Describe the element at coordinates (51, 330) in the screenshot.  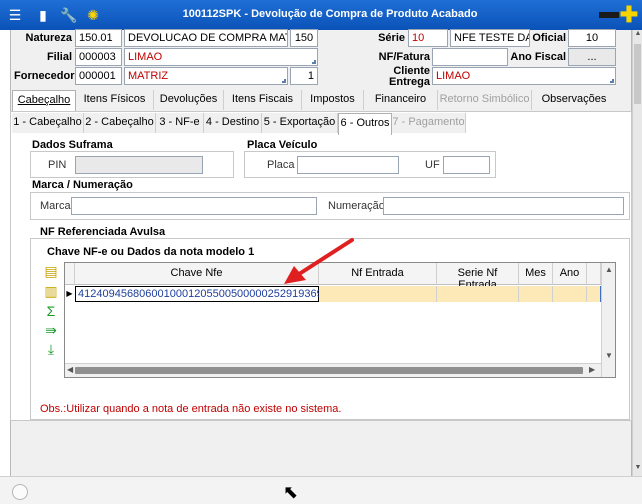
I see `export-icon: ⇛` at that location.